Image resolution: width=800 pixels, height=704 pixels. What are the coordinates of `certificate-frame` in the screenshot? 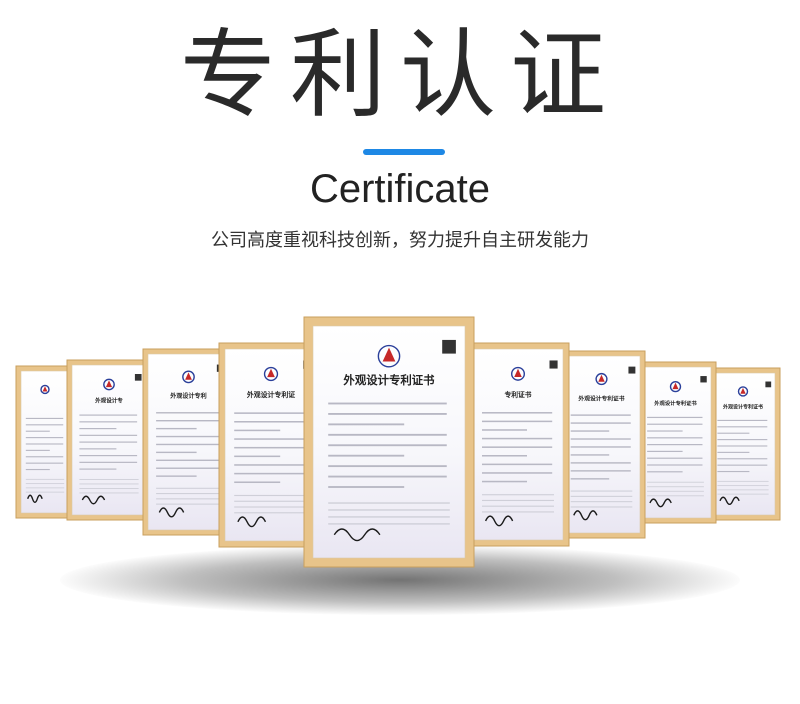 It's located at (45, 442).